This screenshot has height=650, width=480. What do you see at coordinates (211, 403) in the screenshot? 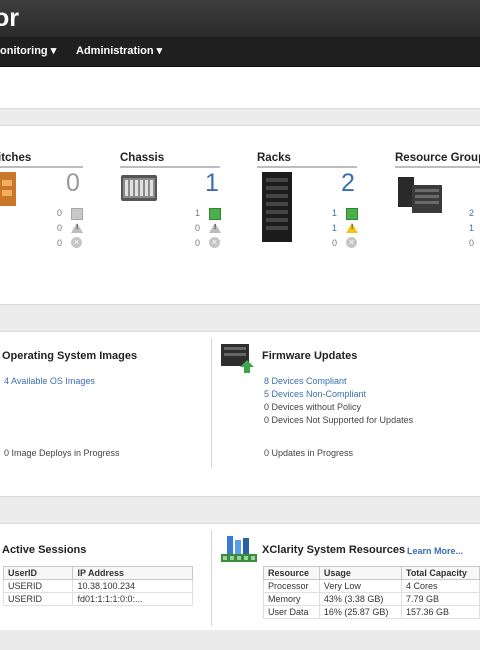
I see `provisioning-divider` at bounding box center [211, 403].